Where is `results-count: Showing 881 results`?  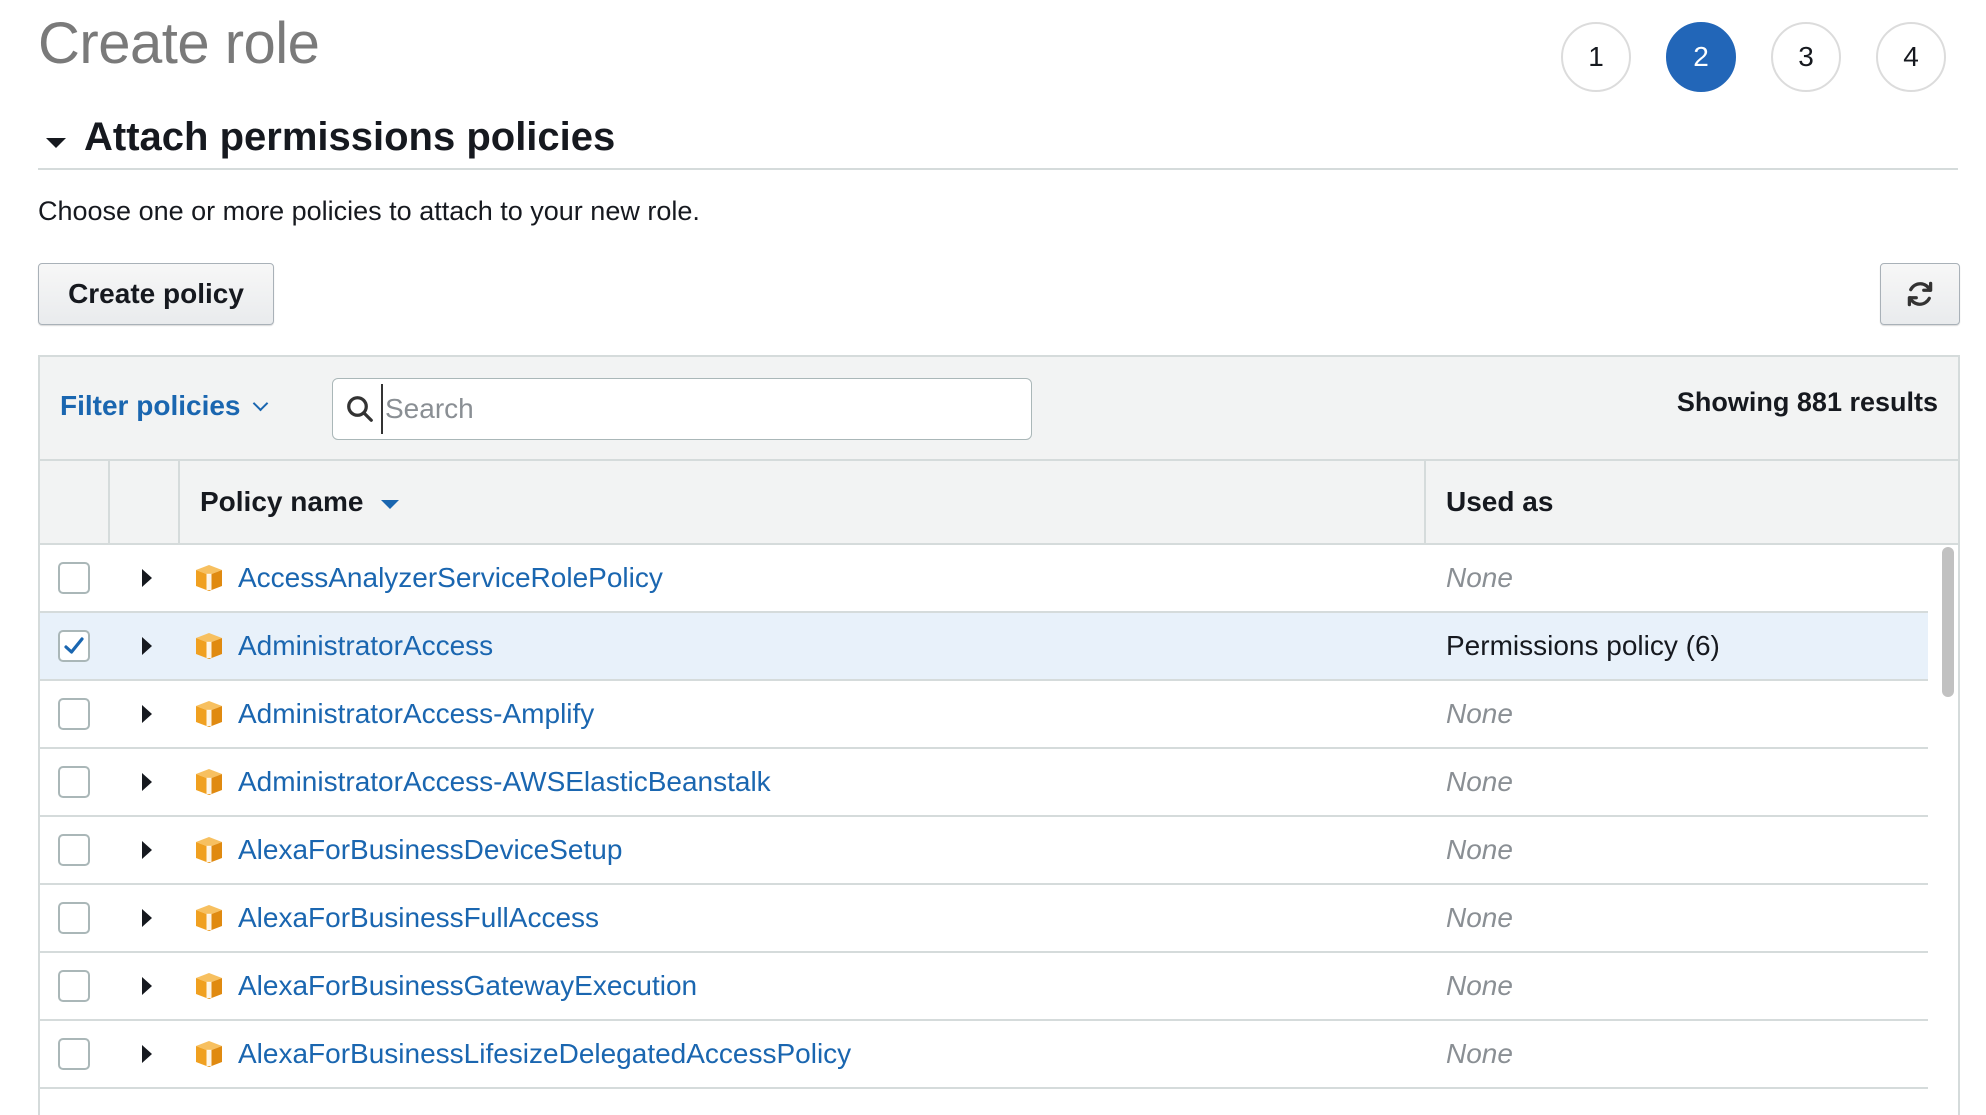 results-count: Showing 881 results is located at coordinates (1807, 402).